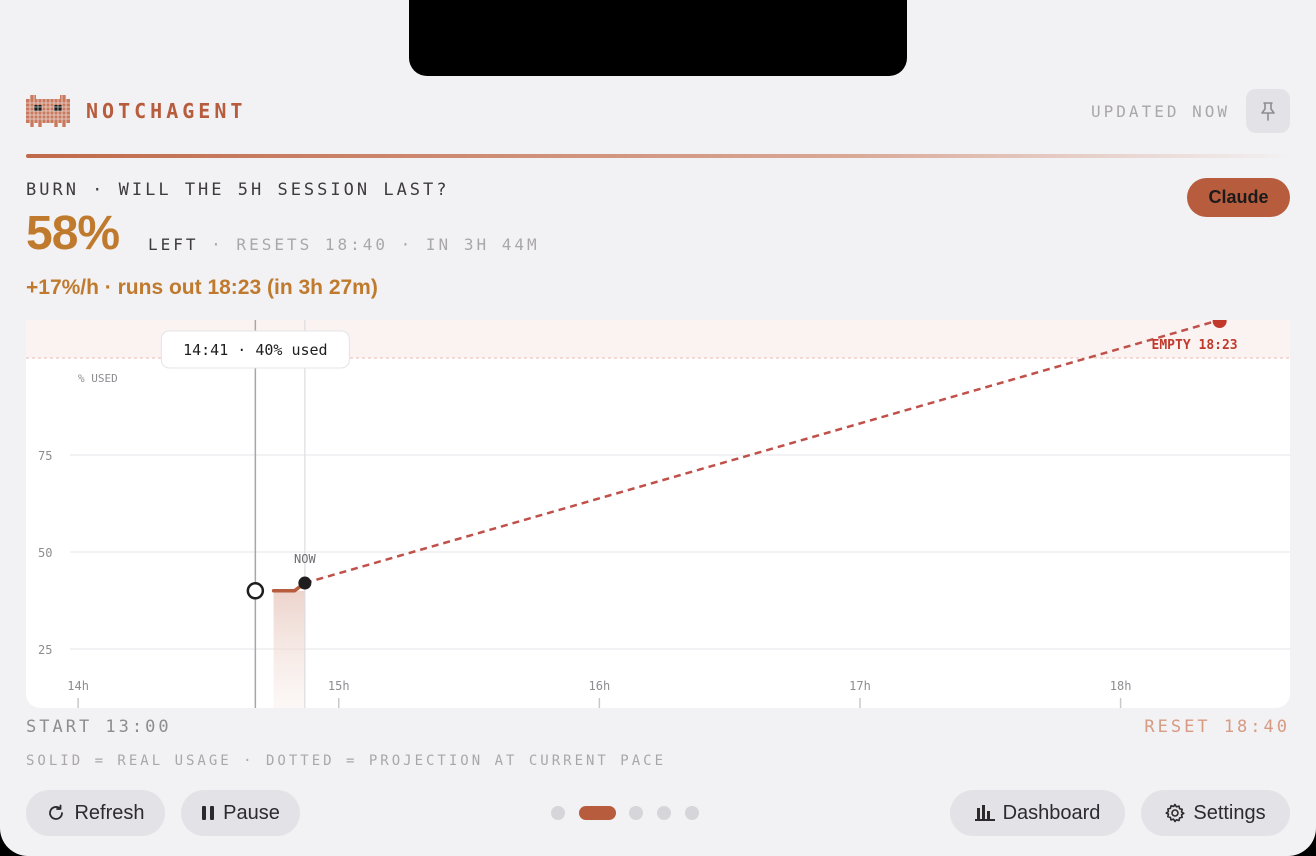  What do you see at coordinates (305, 583) in the screenshot?
I see `now-point` at bounding box center [305, 583].